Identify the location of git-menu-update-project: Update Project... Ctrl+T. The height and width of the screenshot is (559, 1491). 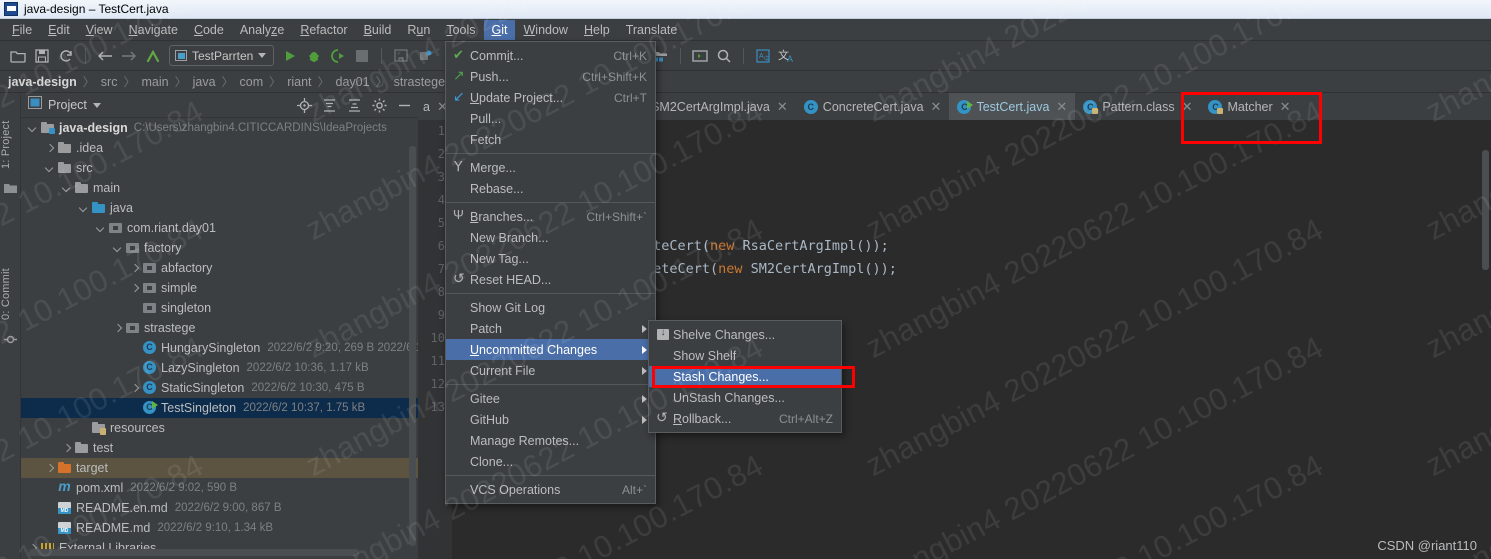
(550, 97).